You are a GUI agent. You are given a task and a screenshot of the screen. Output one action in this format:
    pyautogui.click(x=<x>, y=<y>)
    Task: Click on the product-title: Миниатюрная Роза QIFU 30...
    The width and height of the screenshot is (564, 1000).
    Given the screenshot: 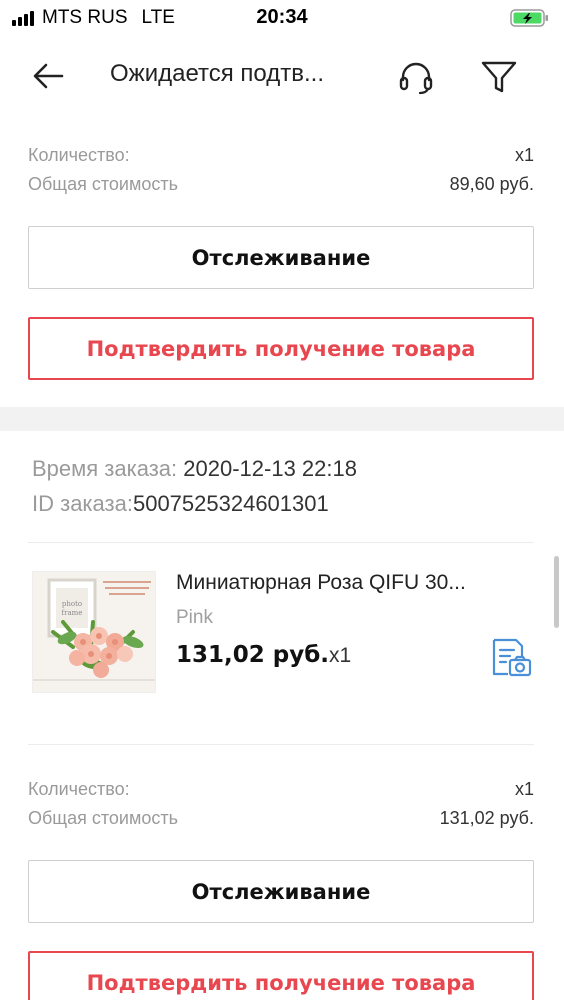 What is the action you would take?
    pyautogui.click(x=354, y=583)
    